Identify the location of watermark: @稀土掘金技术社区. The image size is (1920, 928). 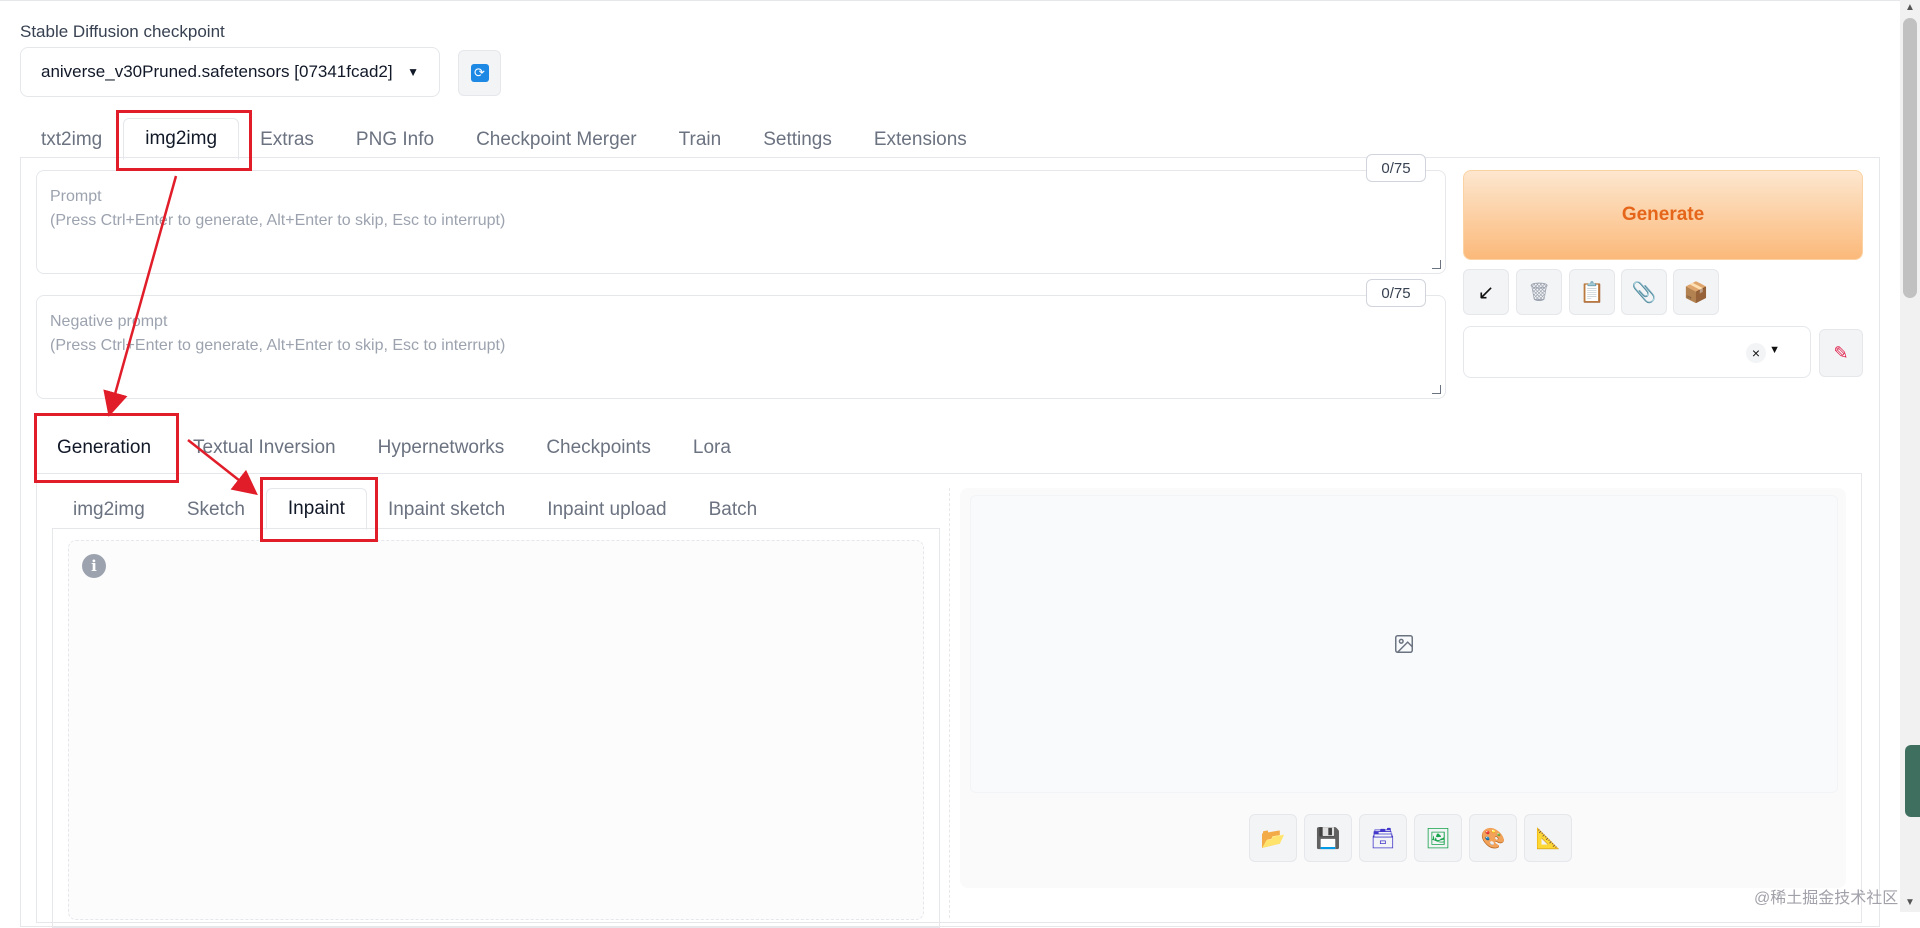
(1826, 898).